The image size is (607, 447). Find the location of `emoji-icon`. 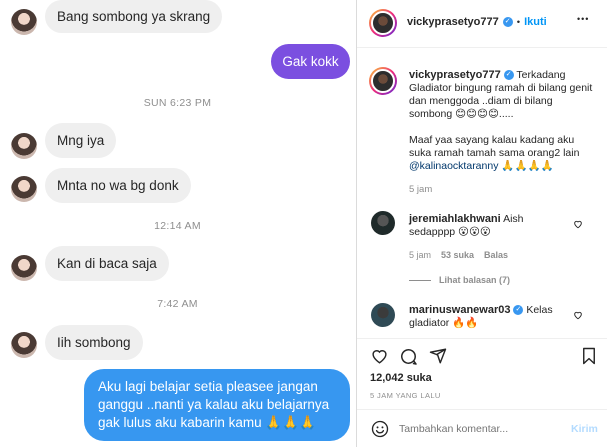

emoji-icon is located at coordinates (380, 429).